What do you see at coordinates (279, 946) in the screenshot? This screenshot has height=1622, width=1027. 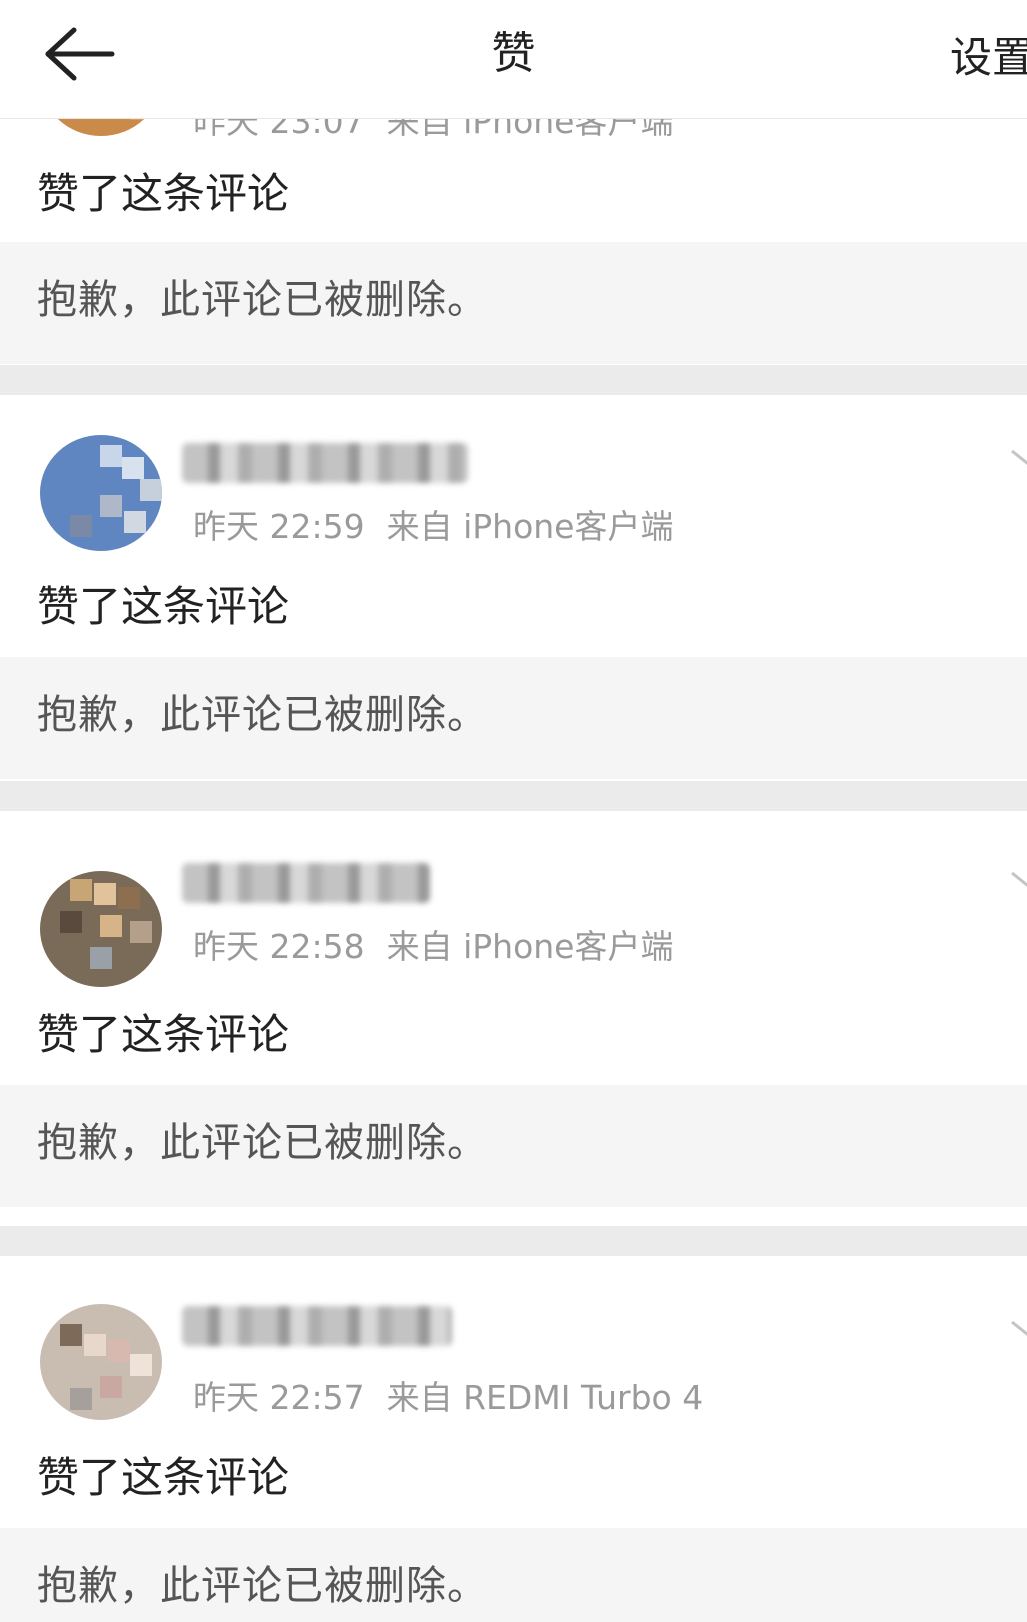 I see `like-time: 昨天 22:58` at bounding box center [279, 946].